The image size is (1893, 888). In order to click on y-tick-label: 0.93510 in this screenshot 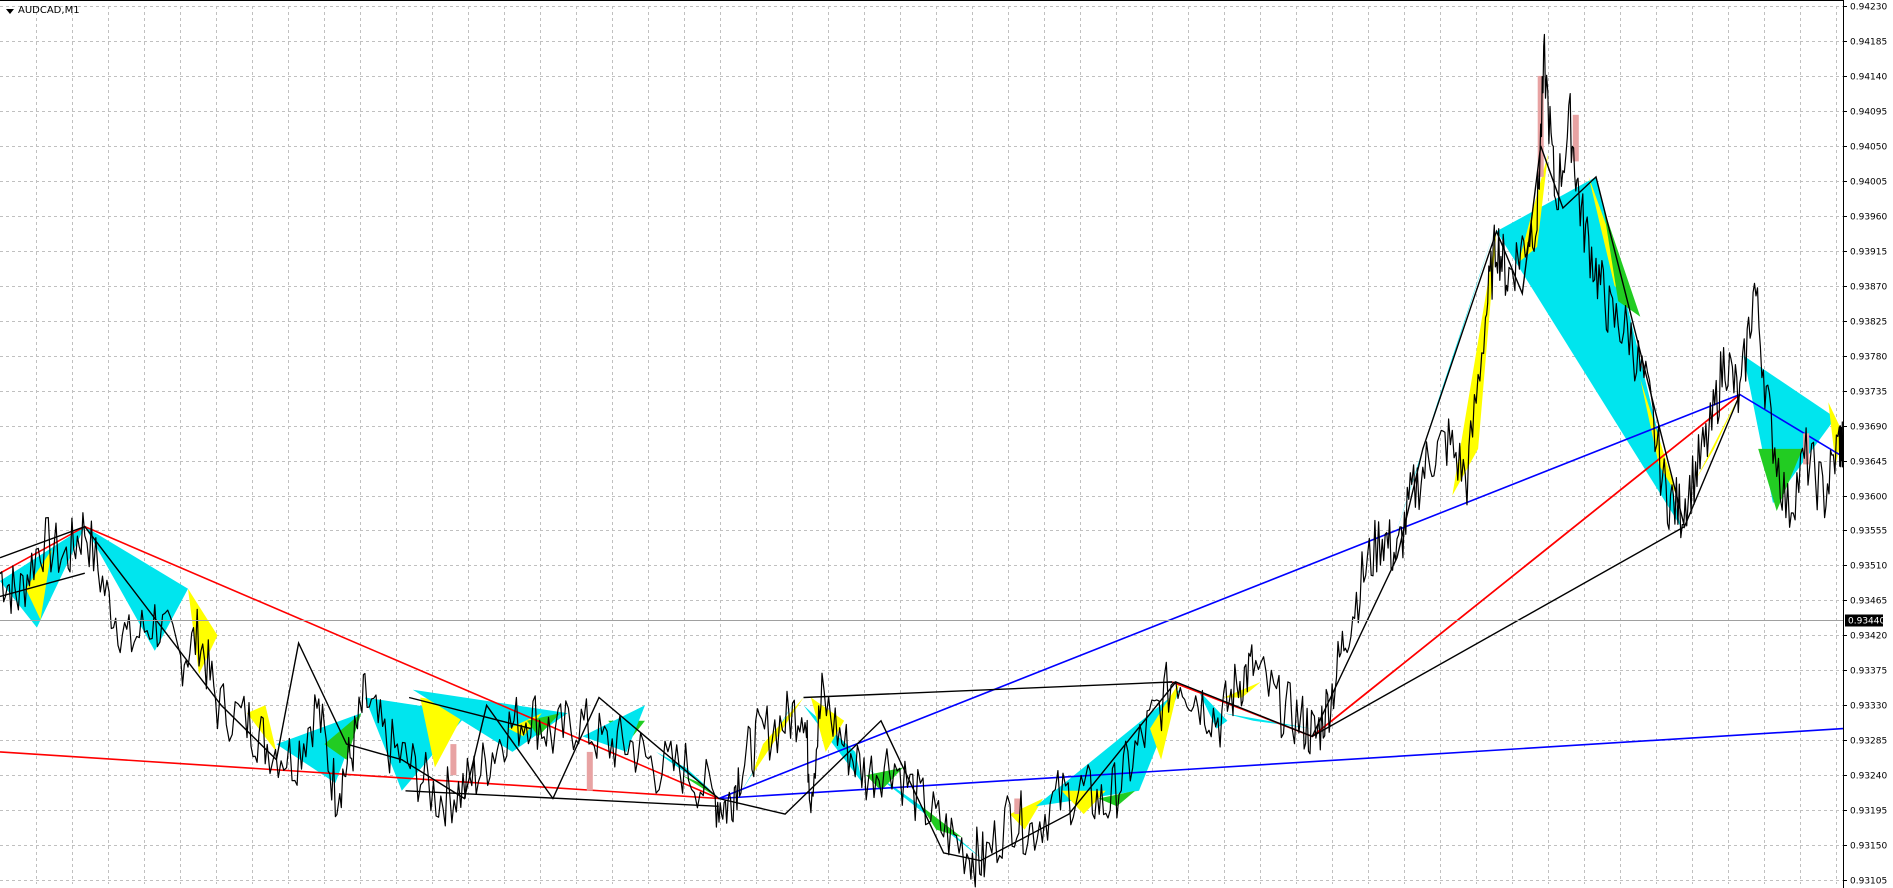, I will do `click(1868, 567)`.